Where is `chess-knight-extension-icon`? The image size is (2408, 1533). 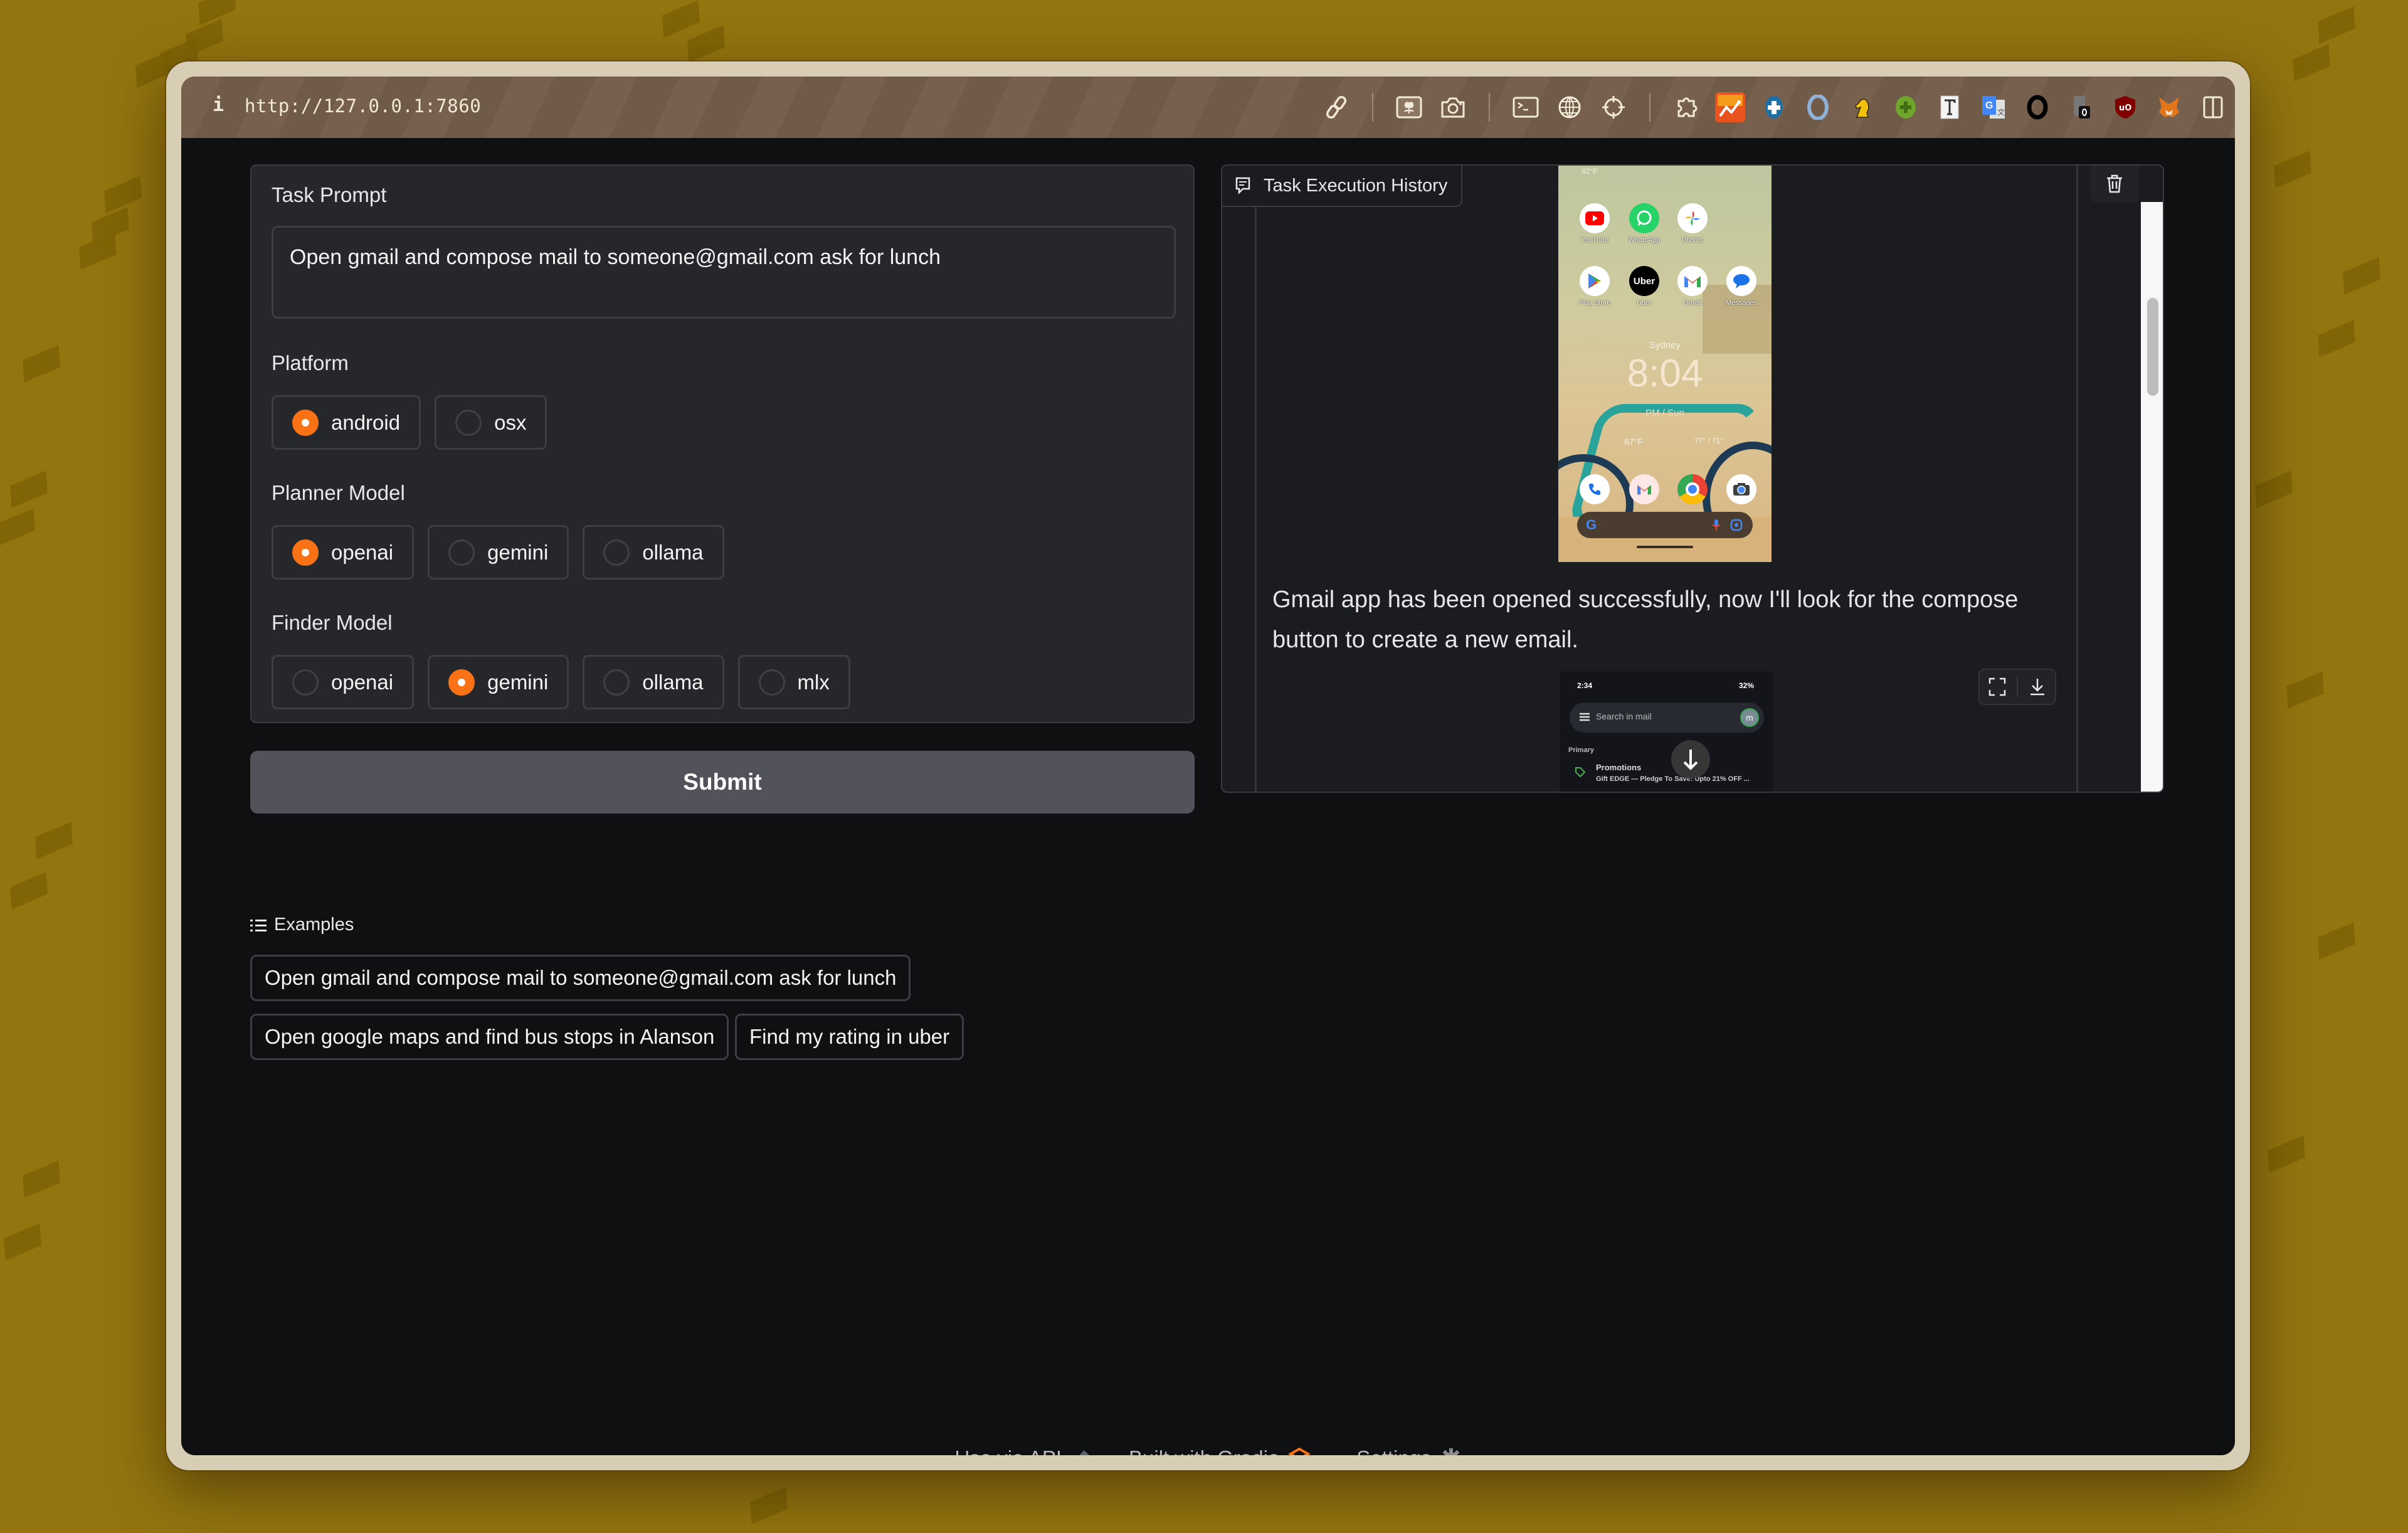 chess-knight-extension-icon is located at coordinates (1862, 107).